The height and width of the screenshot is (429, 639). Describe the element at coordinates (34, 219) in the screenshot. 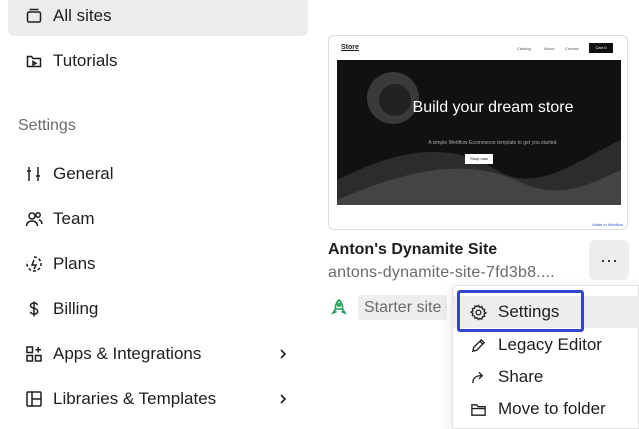

I see `users-icon` at that location.